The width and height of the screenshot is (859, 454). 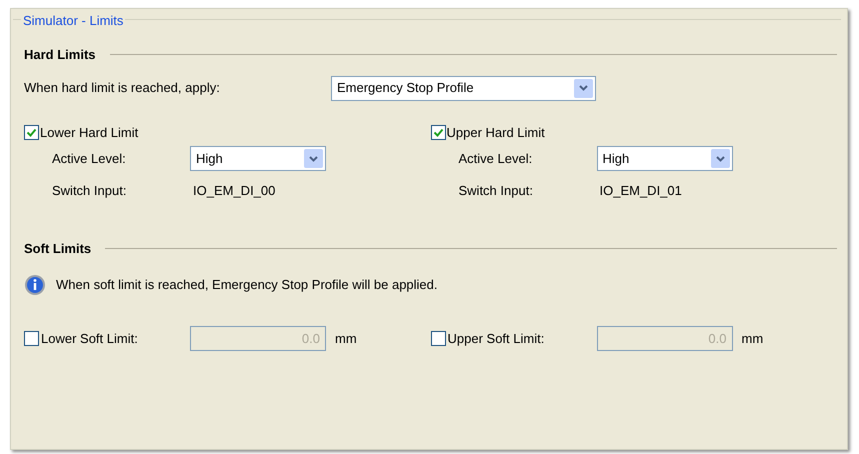 I want to click on checkbox-label: Lower Soft Limit:, so click(x=89, y=339).